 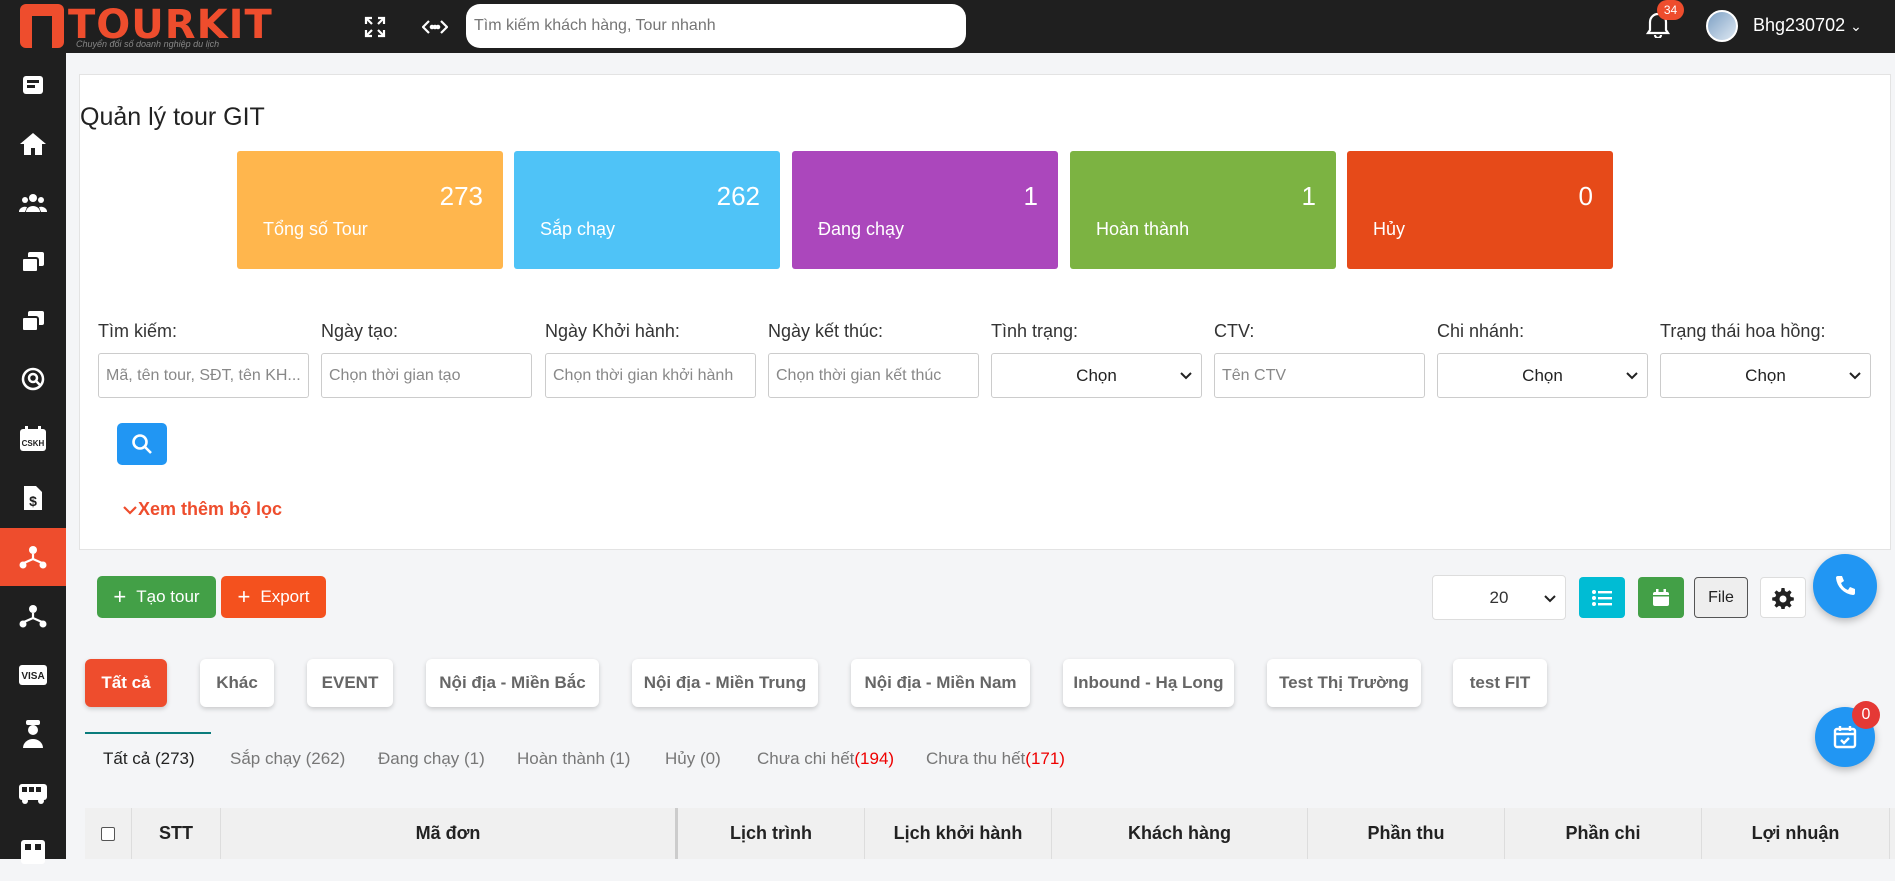 I want to click on sidebar-item-tour-fit, so click(x=33, y=616).